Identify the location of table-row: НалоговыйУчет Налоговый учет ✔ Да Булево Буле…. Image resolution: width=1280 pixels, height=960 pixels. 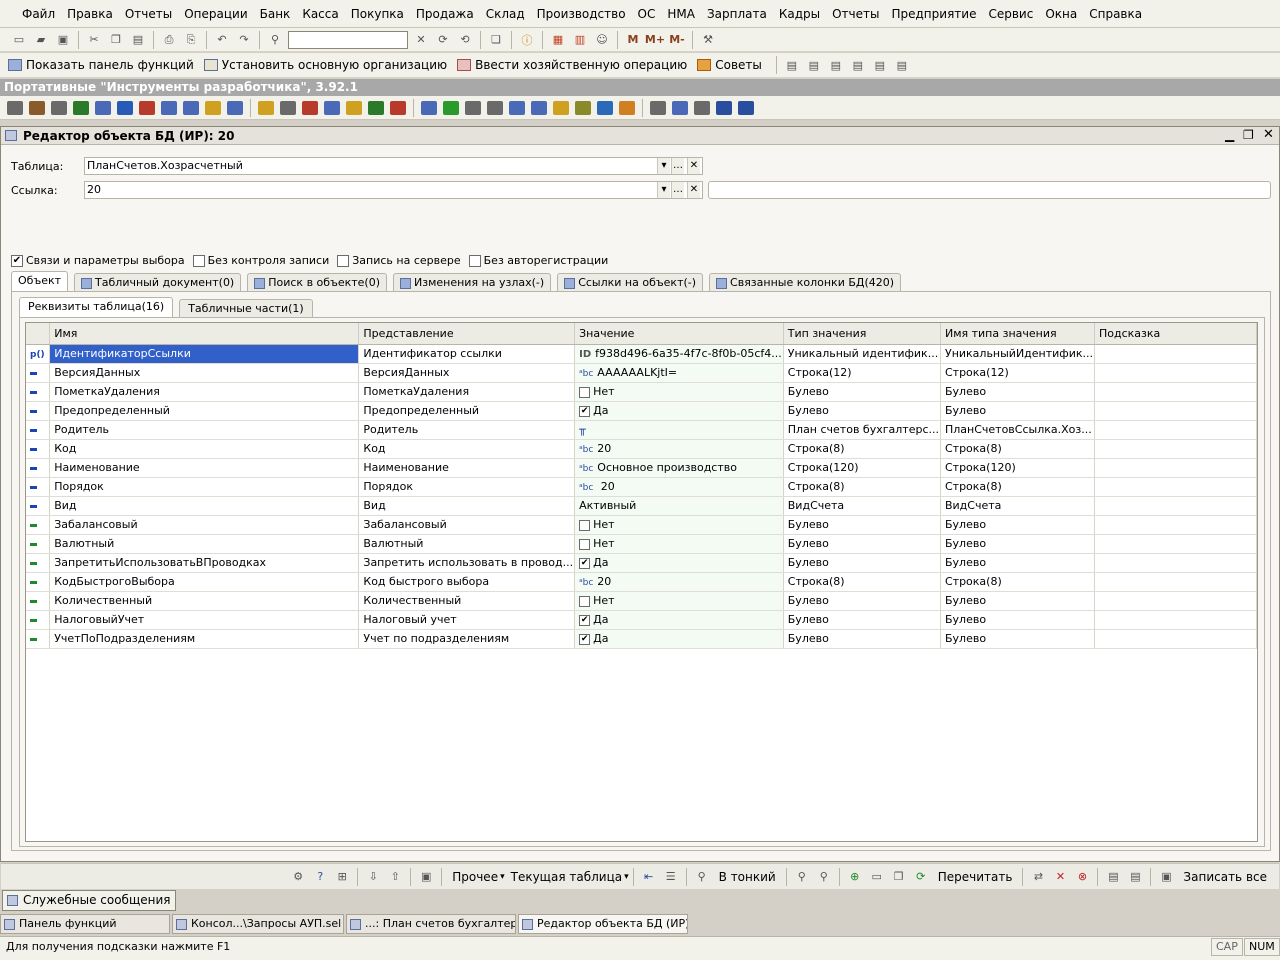
(641, 620).